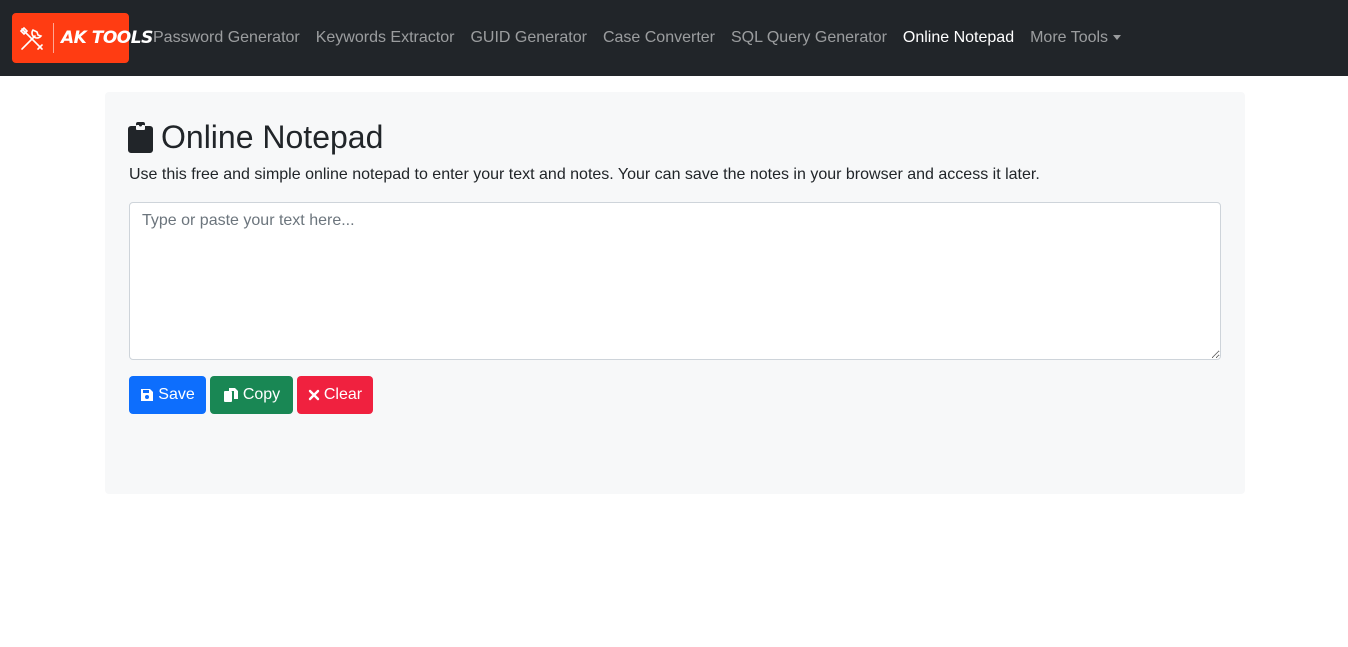 The width and height of the screenshot is (1348, 647). Describe the element at coordinates (809, 38) in the screenshot. I see `nav-item-sql-query-generator: SQL Query Generator` at that location.